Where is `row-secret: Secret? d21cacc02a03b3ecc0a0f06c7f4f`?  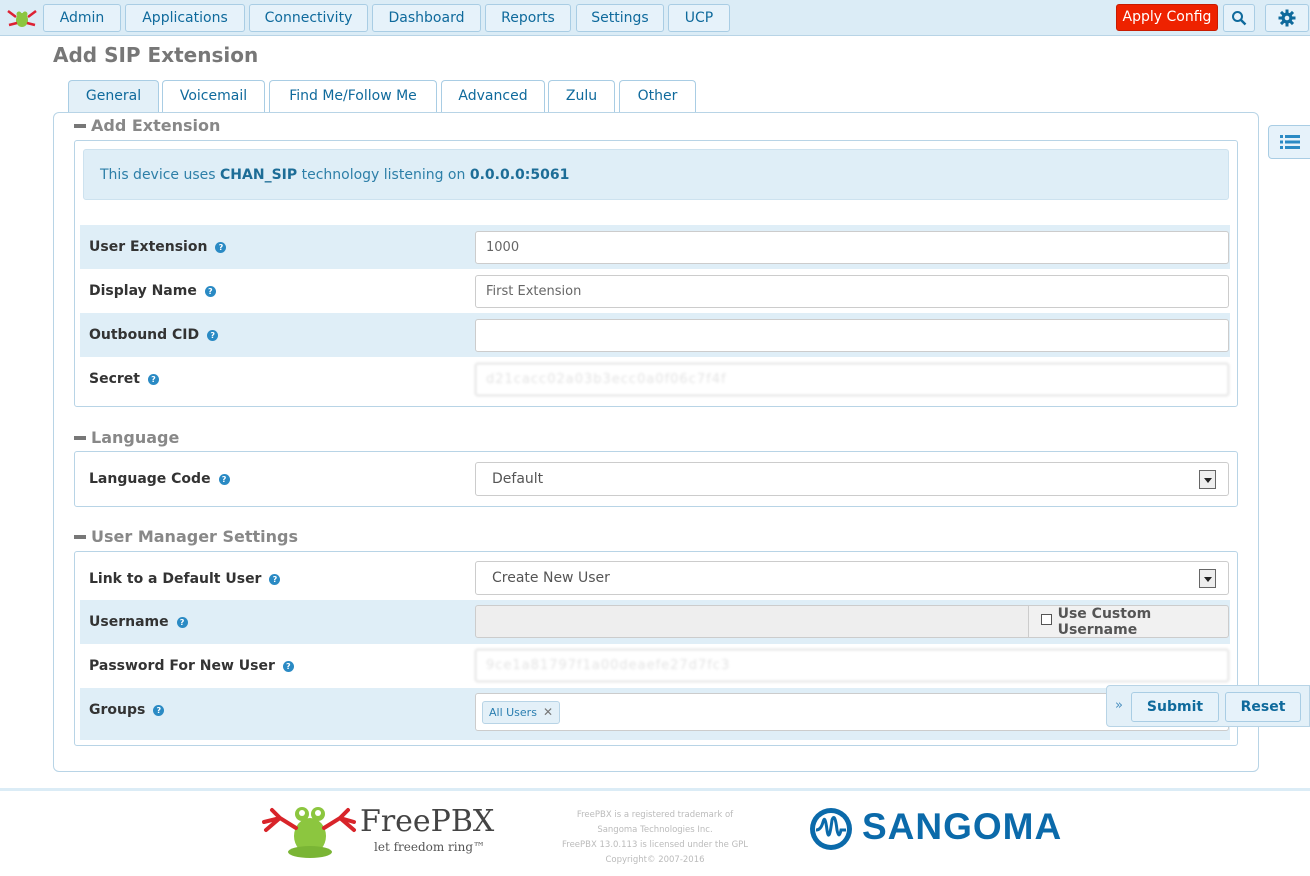
row-secret: Secret? d21cacc02a03b3ecc0a0f06c7f4f is located at coordinates (655, 379).